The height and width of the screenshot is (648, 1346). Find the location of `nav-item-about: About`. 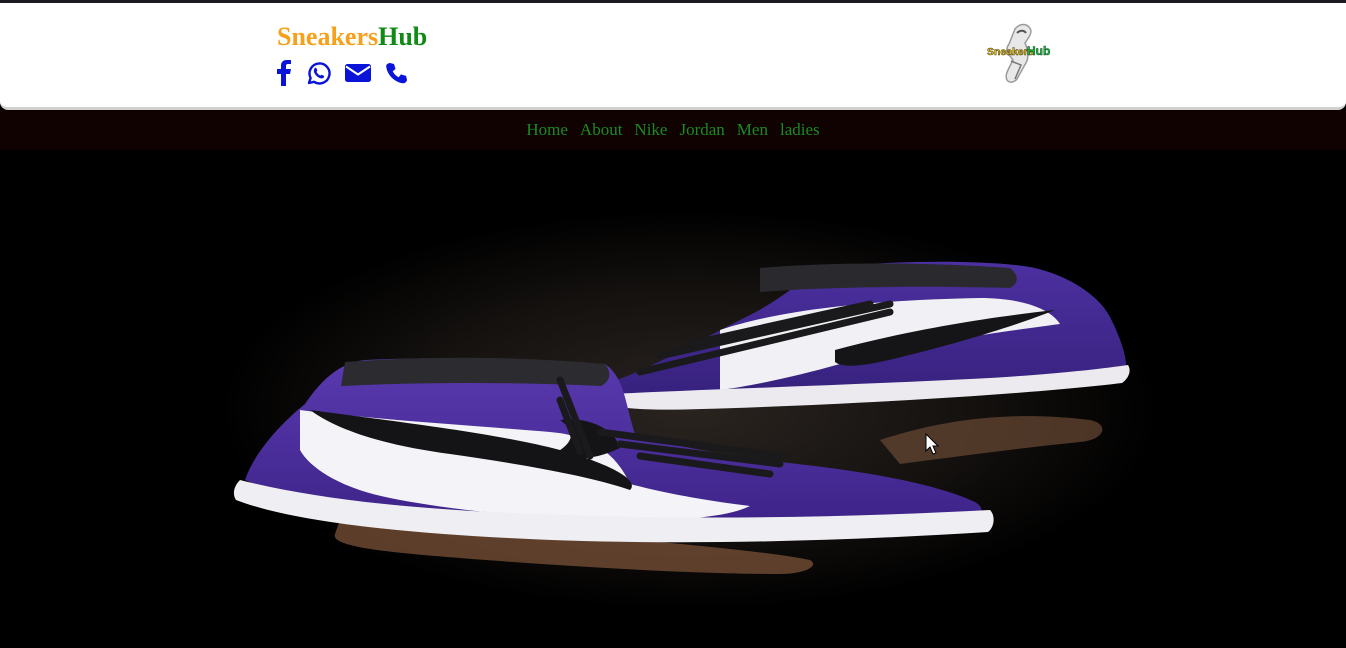

nav-item-about: About is located at coordinates (601, 130).